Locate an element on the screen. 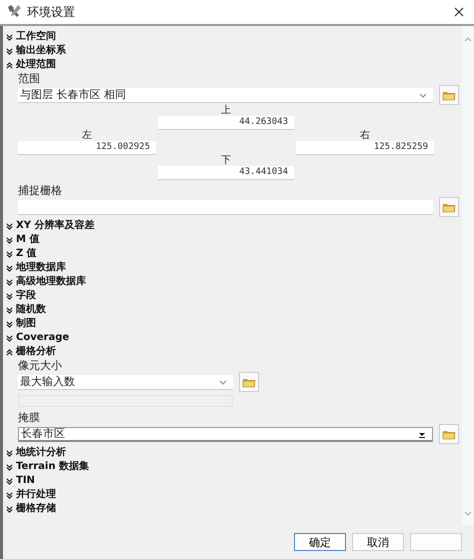 The width and height of the screenshot is (474, 559). window-title: 环境设置 is located at coordinates (51, 12).